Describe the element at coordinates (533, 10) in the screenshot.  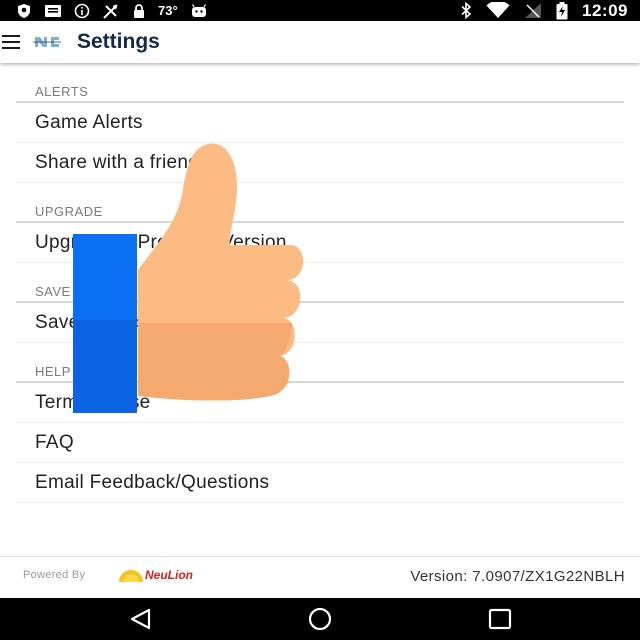
I see `no-signal-icon` at that location.